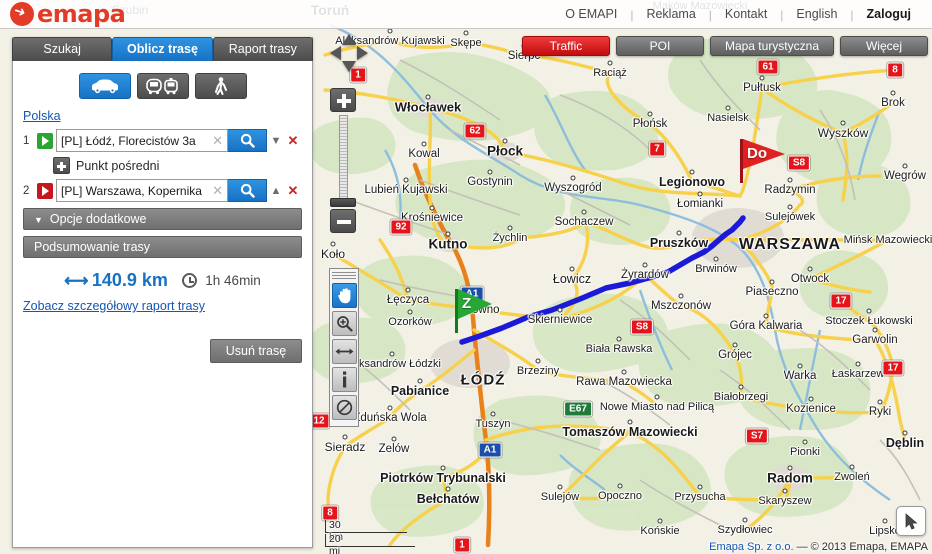  I want to click on transport-mode-group, so click(162, 86).